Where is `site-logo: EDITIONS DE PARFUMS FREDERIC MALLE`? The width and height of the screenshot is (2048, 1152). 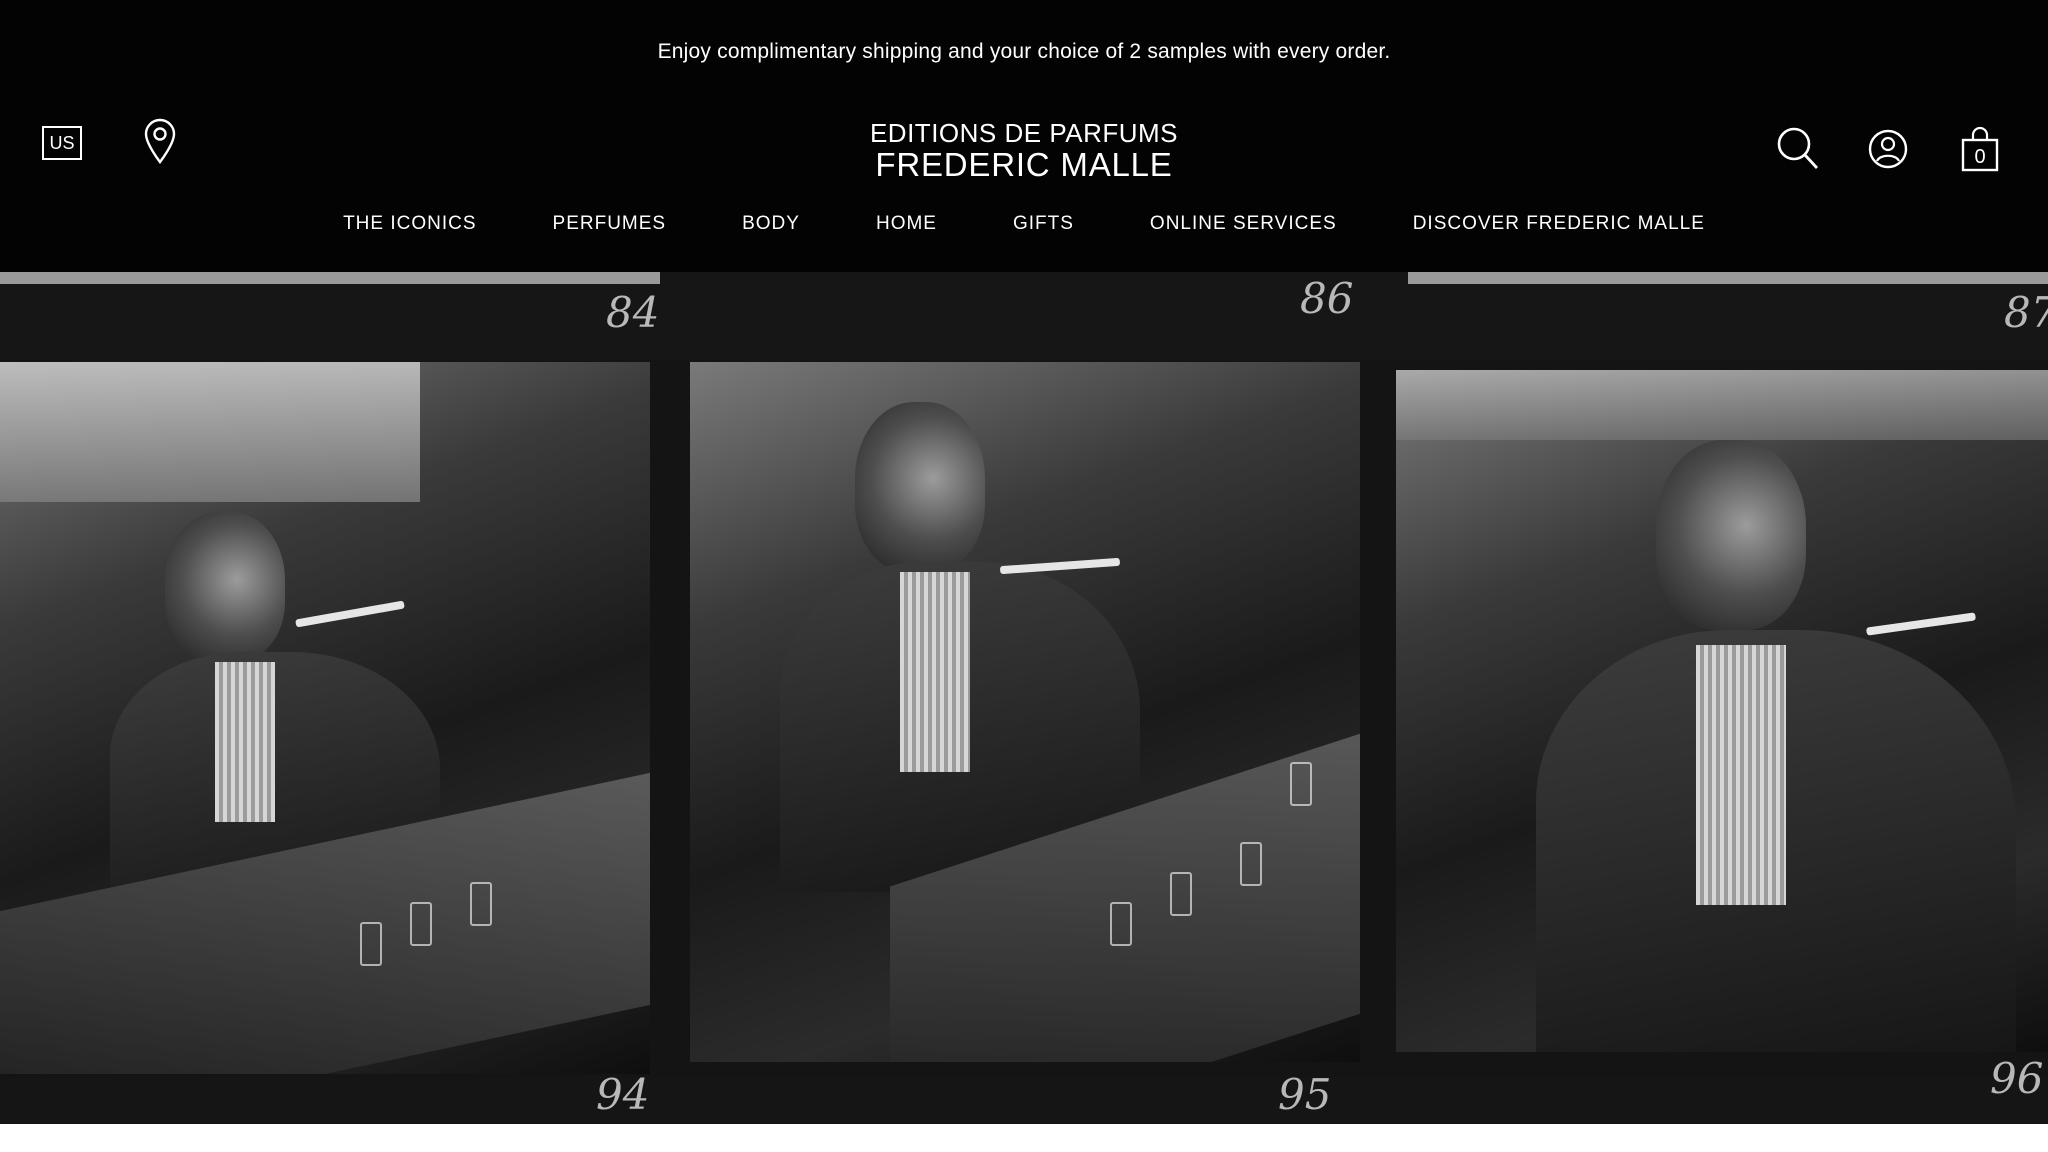 site-logo: EDITIONS DE PARFUMS FREDERIC MALLE is located at coordinates (1024, 150).